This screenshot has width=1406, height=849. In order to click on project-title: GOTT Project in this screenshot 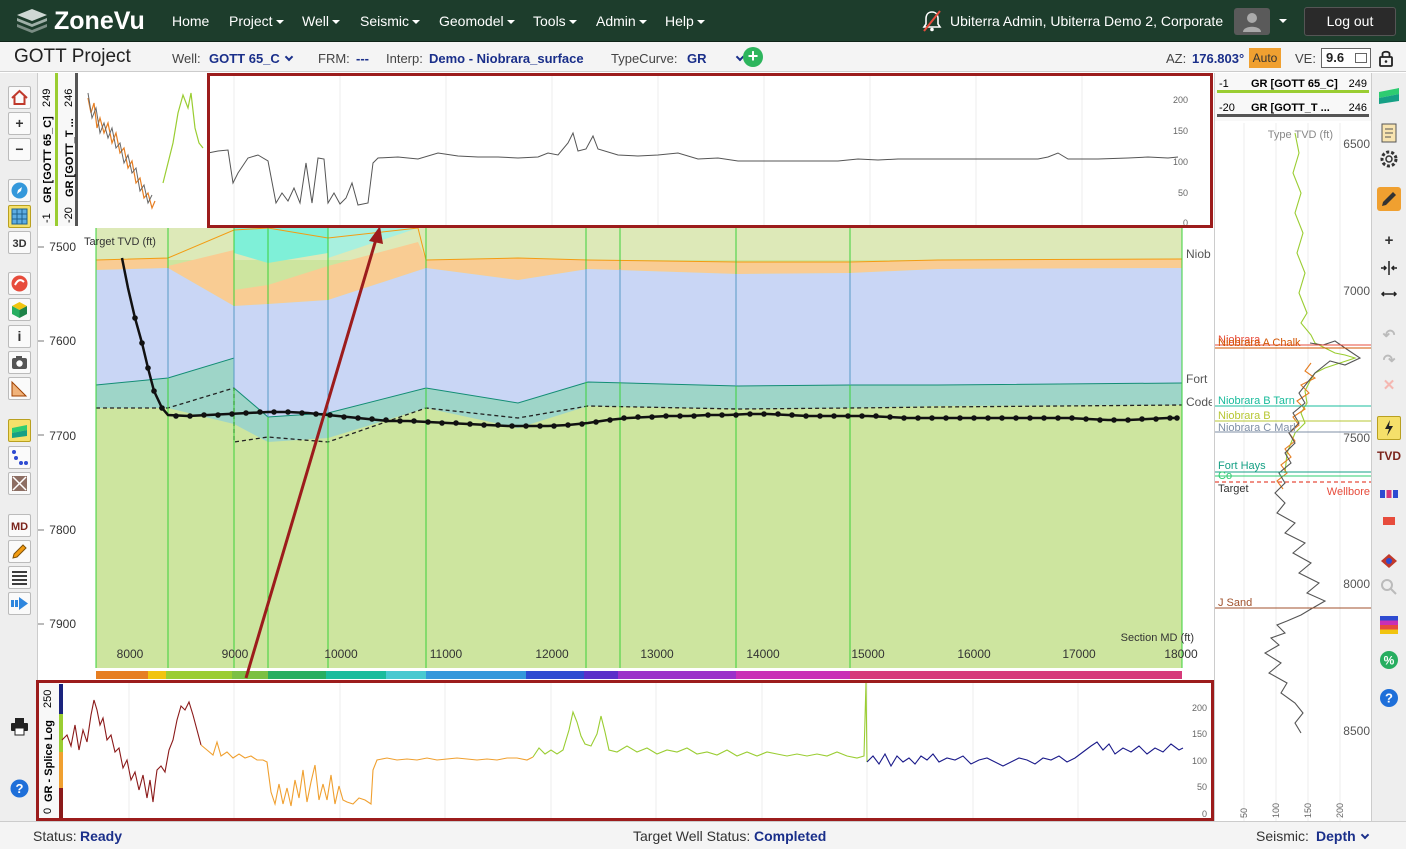, I will do `click(72, 56)`.